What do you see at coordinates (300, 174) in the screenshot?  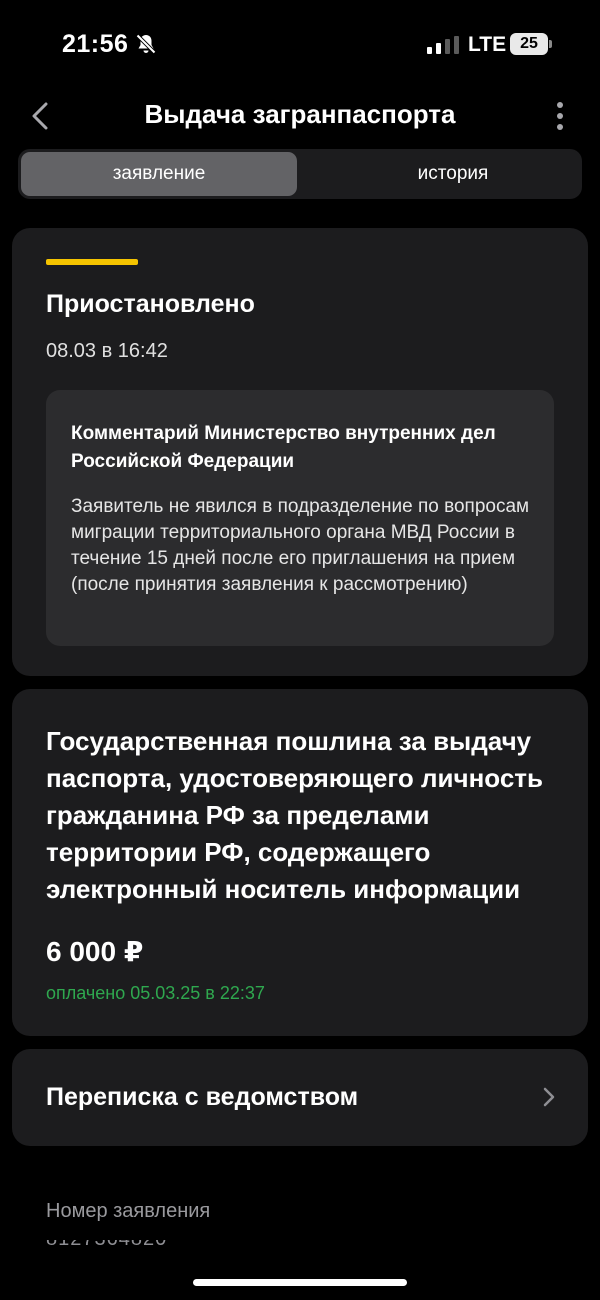 I see `segmented-control: заявление история` at bounding box center [300, 174].